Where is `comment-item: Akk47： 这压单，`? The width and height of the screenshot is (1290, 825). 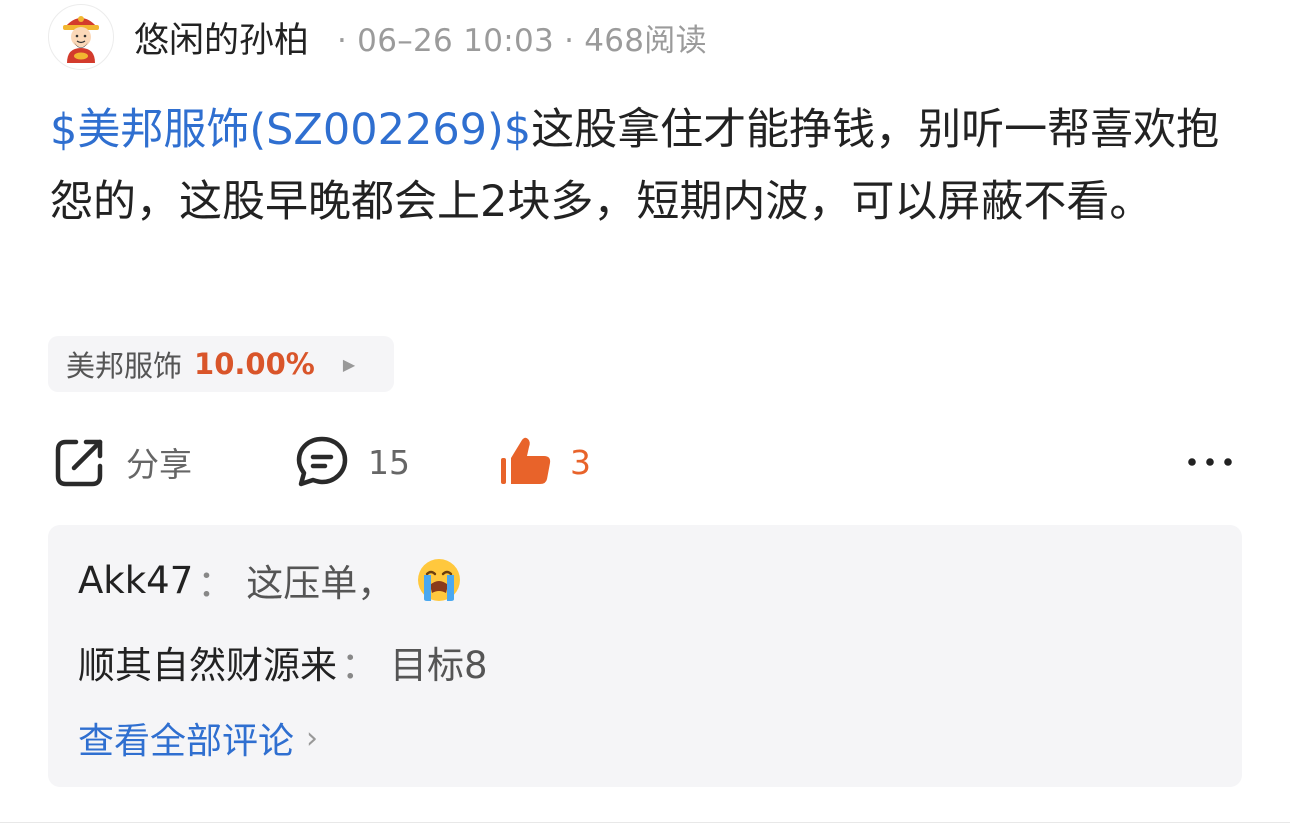 comment-item: Akk47： 这压单， is located at coordinates (270, 580).